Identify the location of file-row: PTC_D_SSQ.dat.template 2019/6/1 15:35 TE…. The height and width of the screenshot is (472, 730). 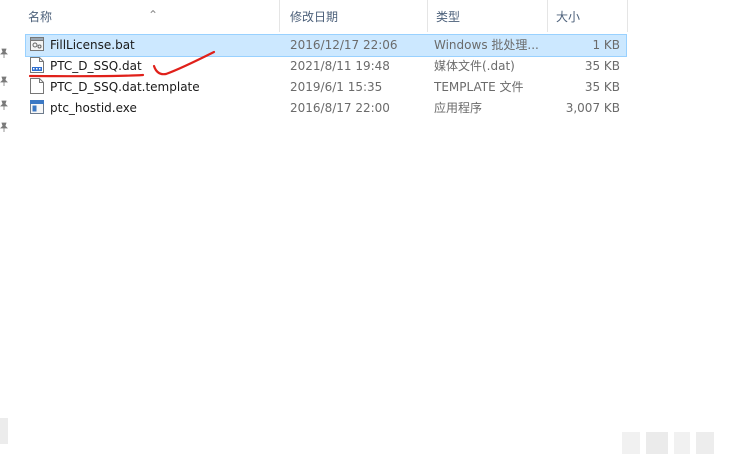
(326, 87).